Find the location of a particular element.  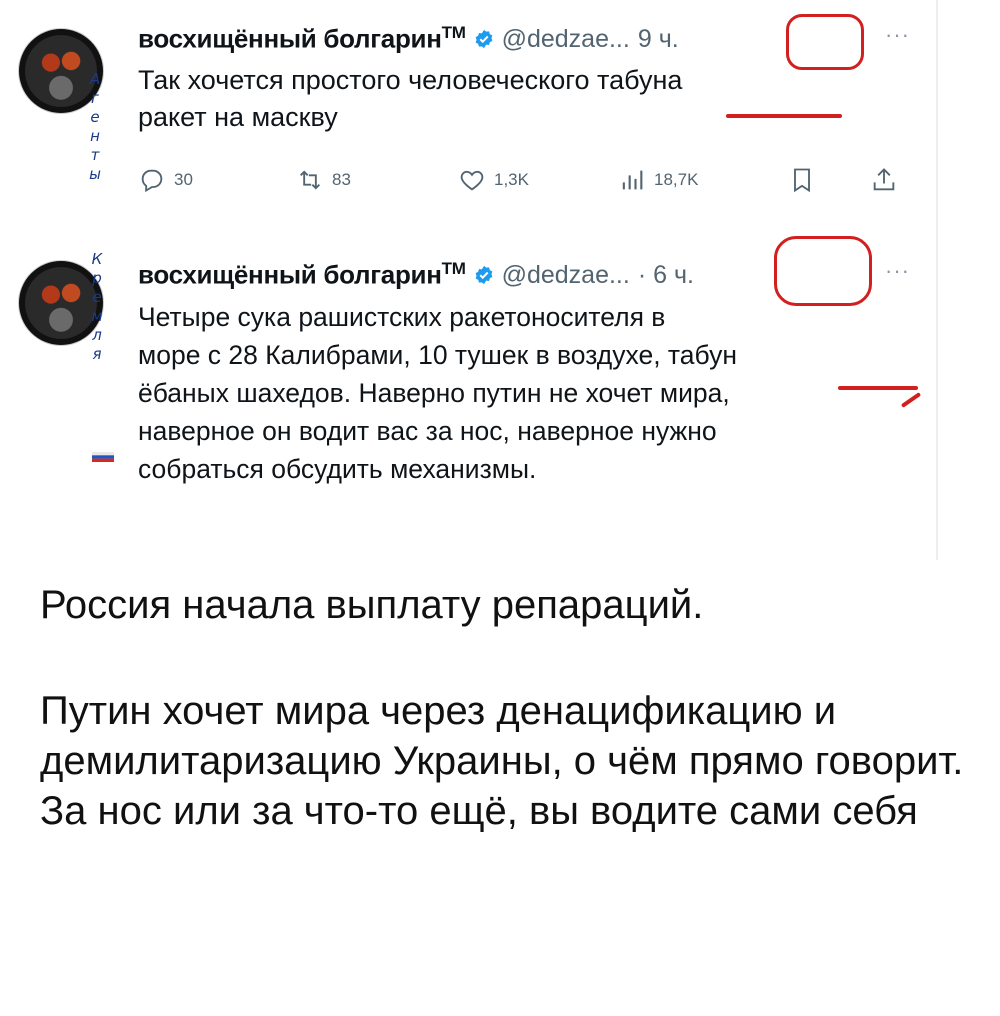

like-icon is located at coordinates (472, 180).